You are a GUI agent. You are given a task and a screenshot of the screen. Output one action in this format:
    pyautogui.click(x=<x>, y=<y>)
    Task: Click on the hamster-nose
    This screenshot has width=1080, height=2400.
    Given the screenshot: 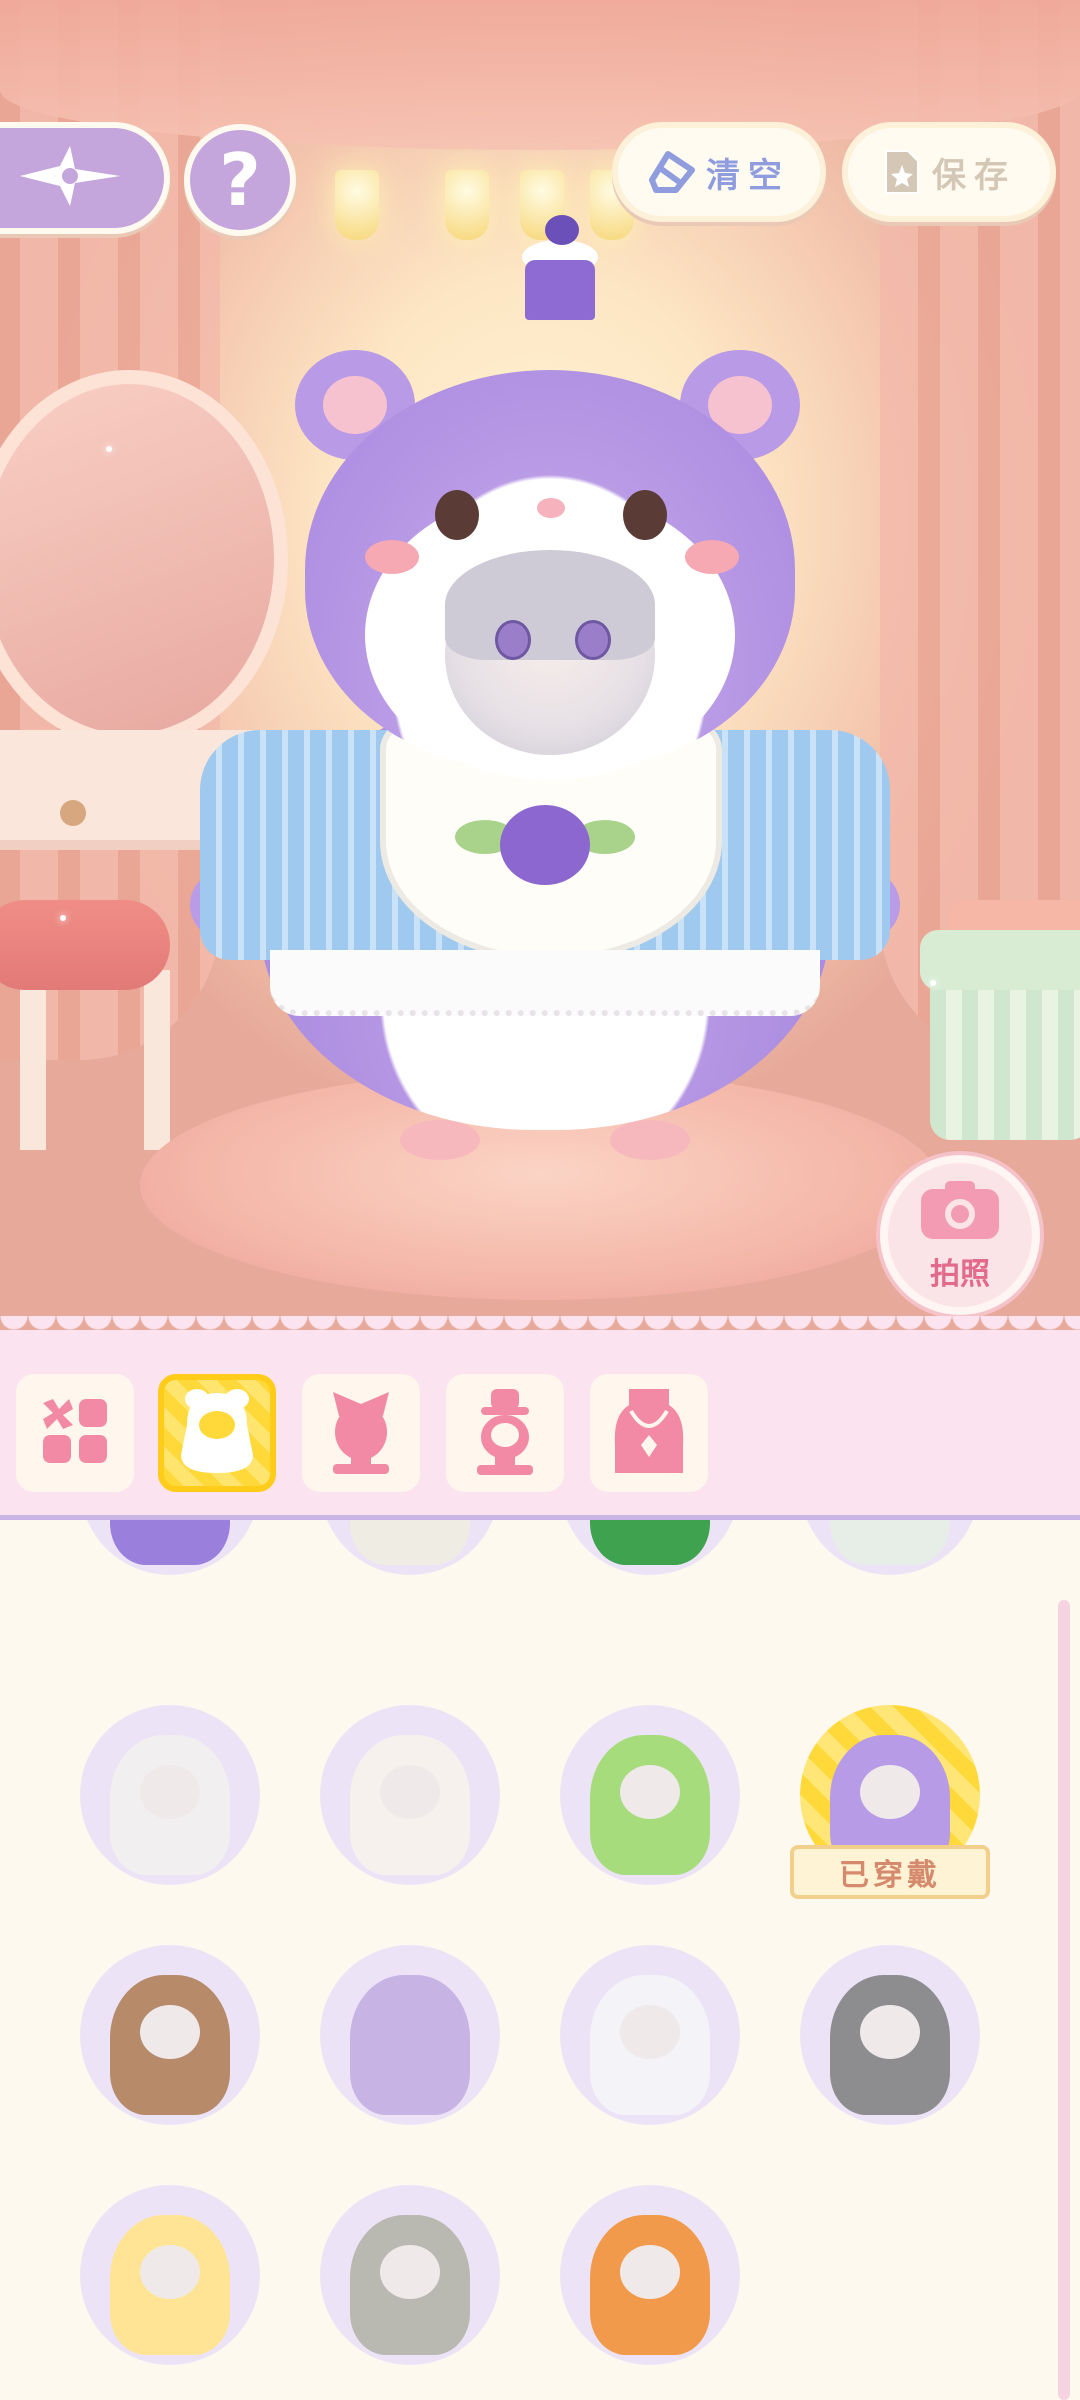 What is the action you would take?
    pyautogui.click(x=551, y=508)
    